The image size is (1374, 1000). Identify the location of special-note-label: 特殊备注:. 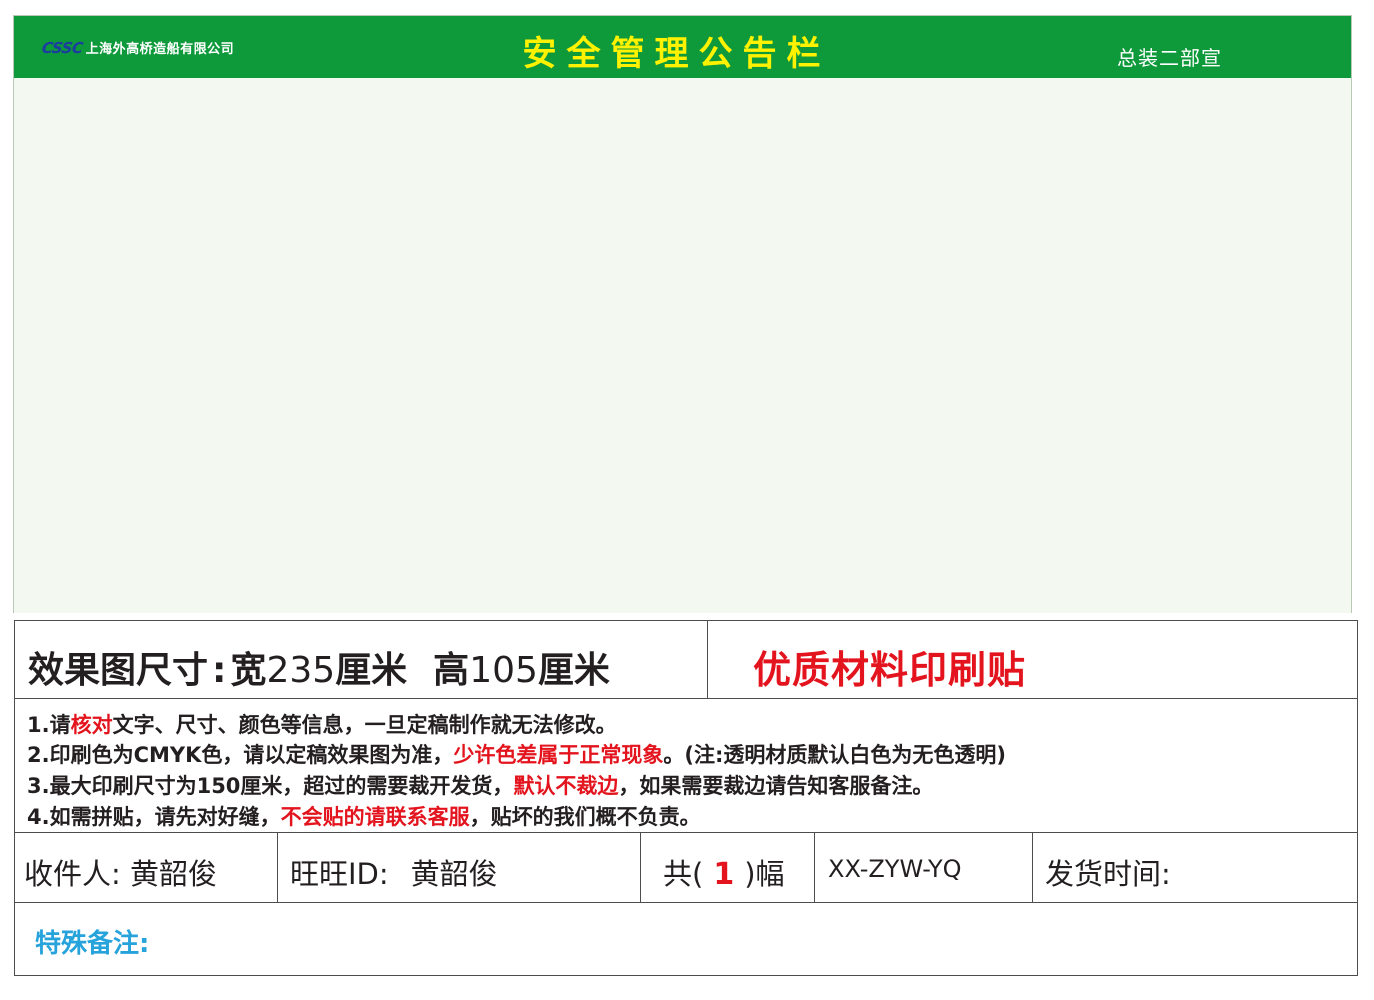
(92, 944).